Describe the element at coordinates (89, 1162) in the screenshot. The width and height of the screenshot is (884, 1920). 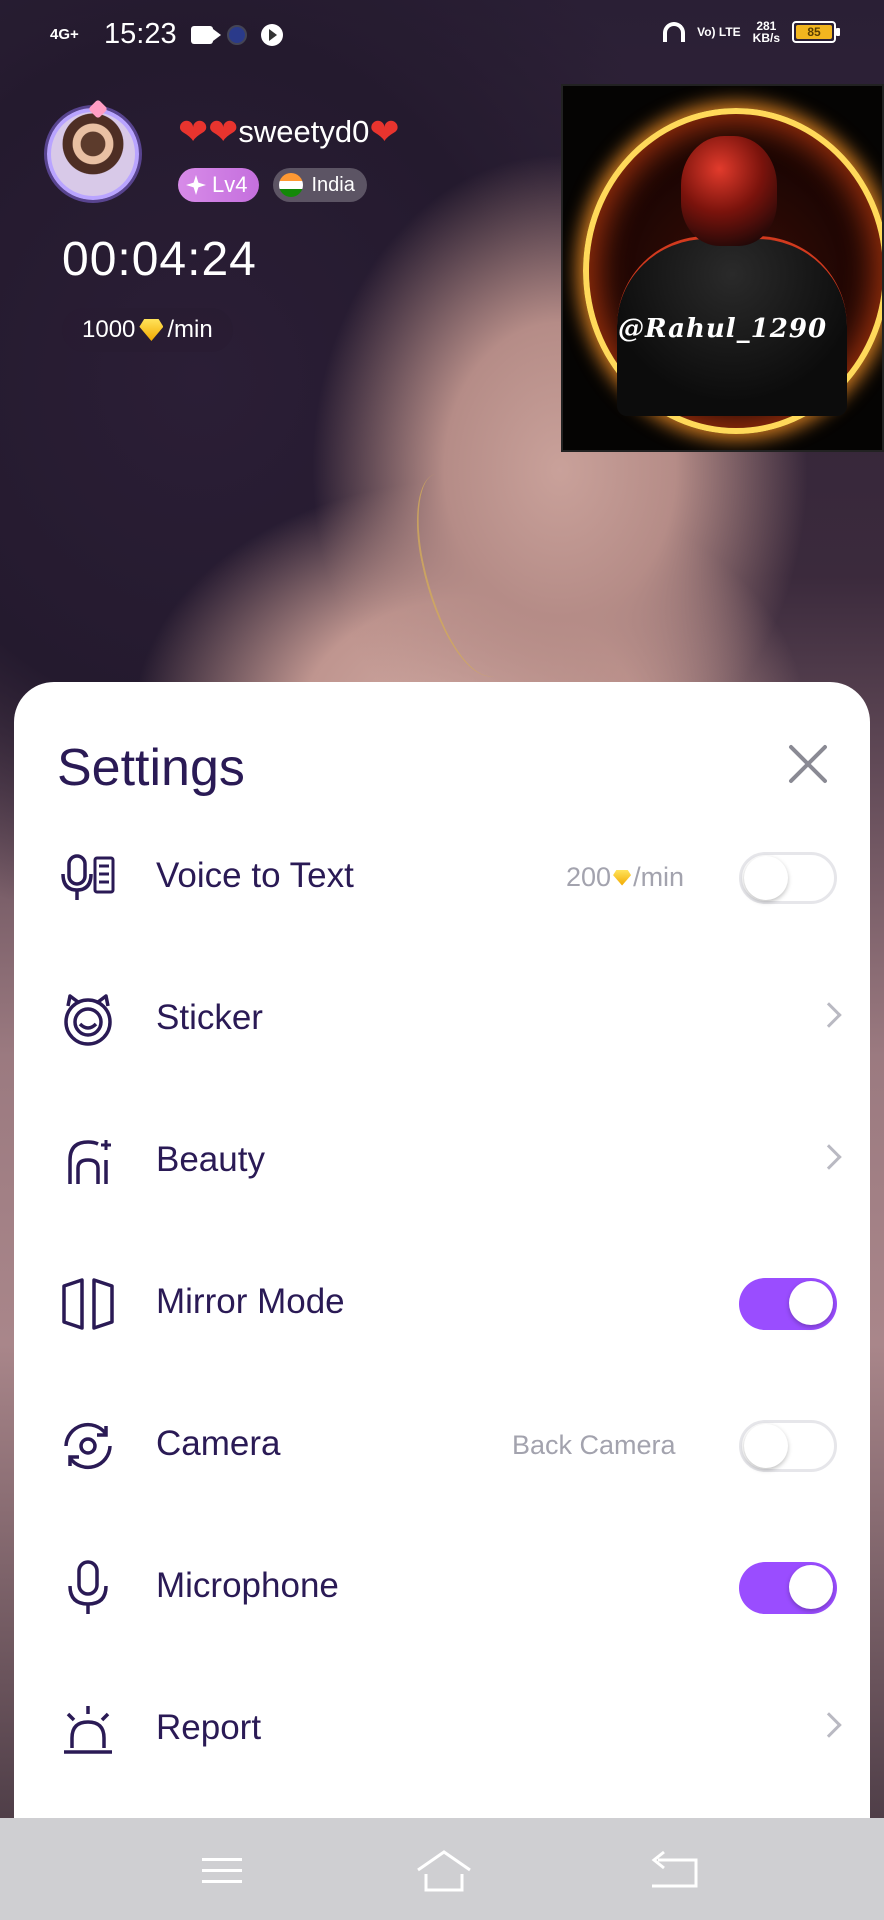
I see `beauty-icon` at that location.